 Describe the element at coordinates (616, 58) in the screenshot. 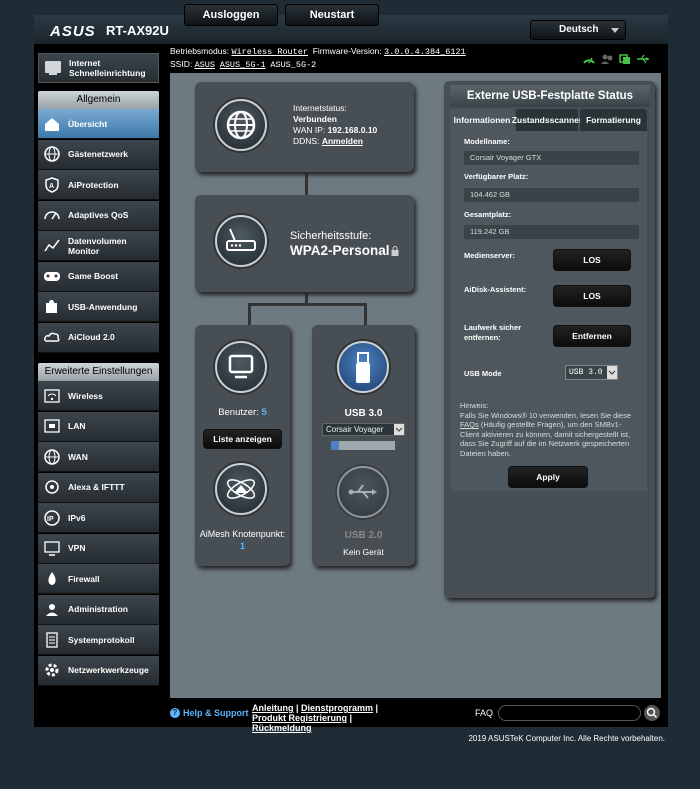

I see `status-icons` at that location.